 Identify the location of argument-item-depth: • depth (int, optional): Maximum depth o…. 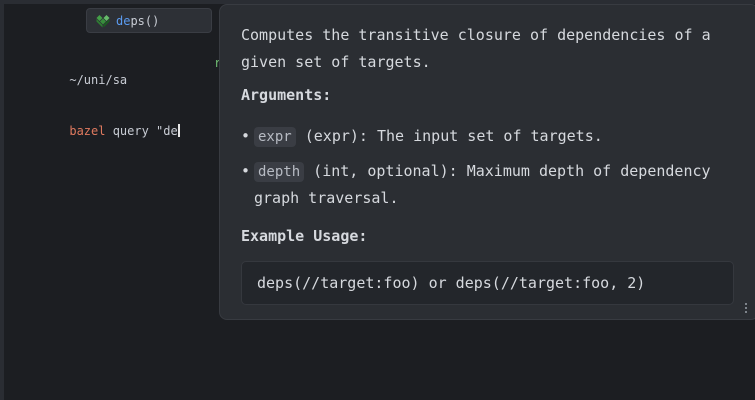
(481, 185).